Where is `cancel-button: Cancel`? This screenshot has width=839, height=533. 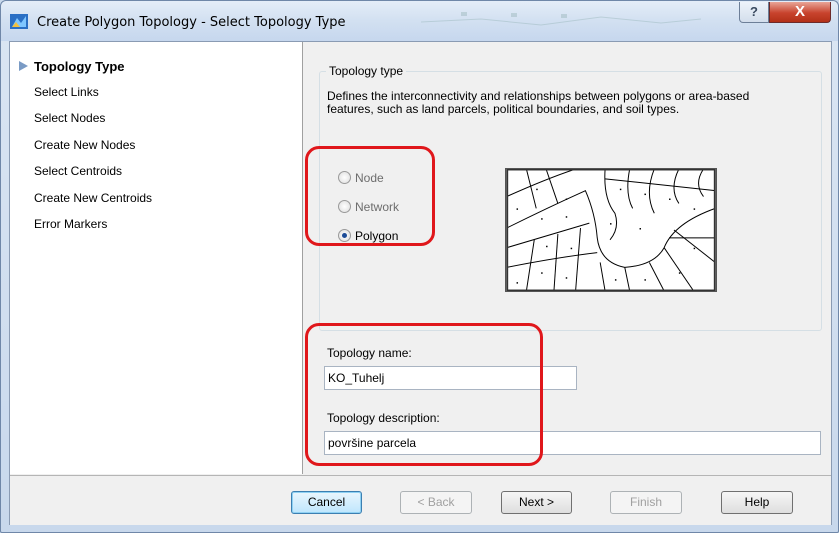
cancel-button: Cancel is located at coordinates (326, 502).